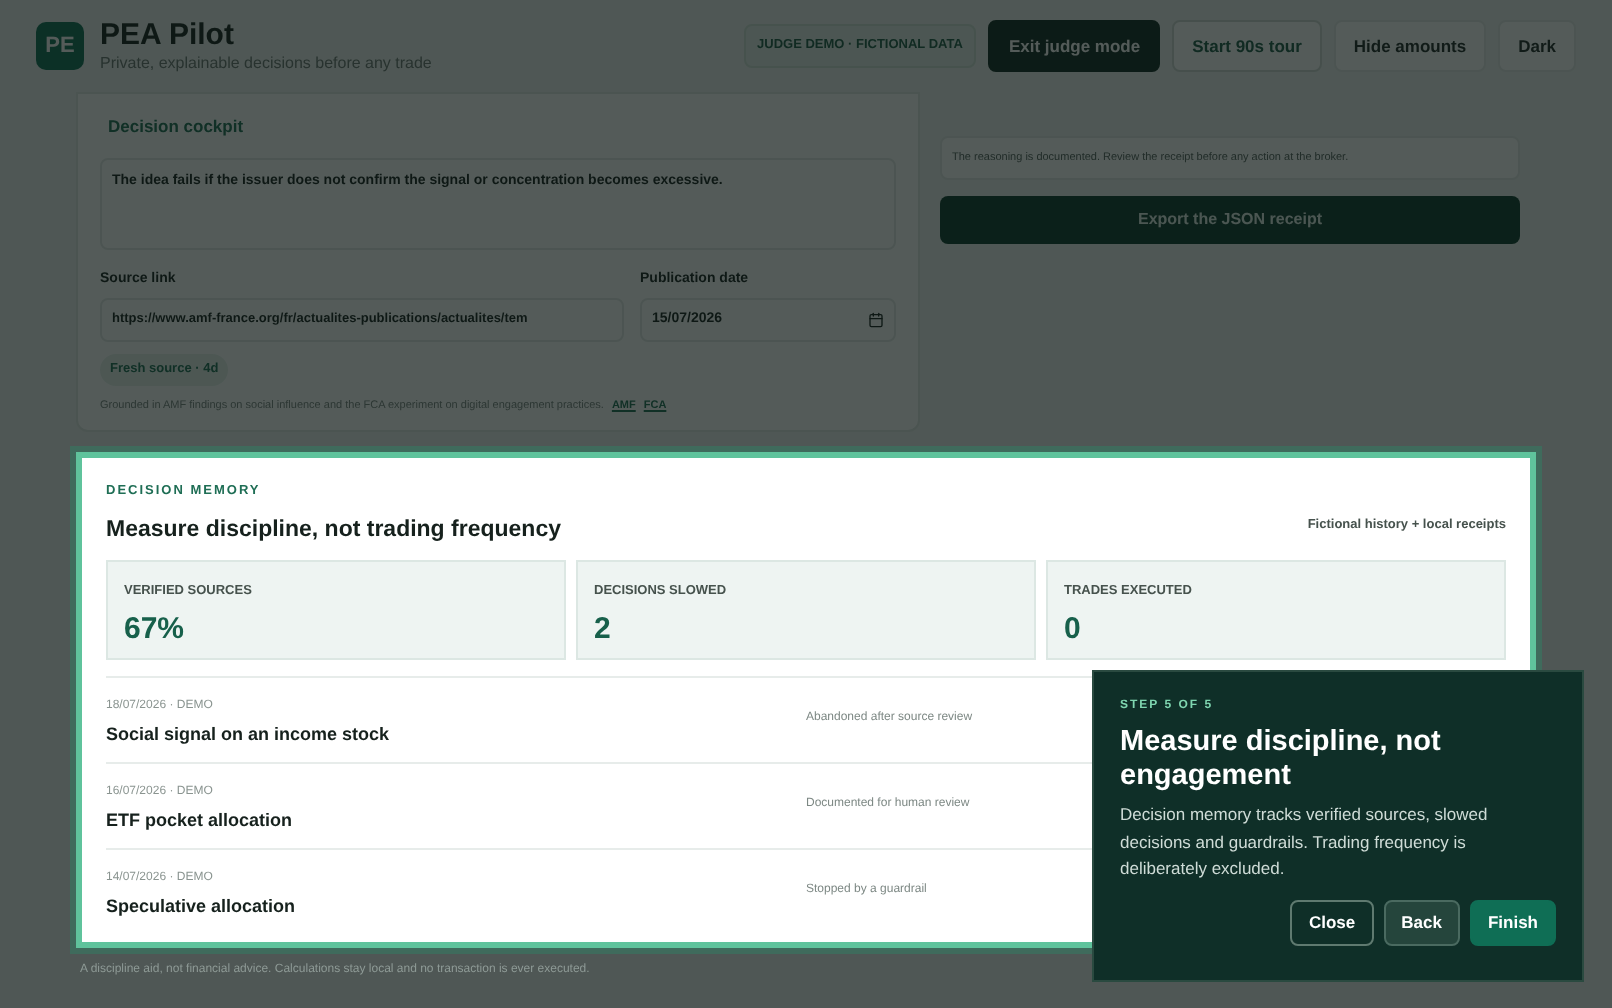 The image size is (1612, 1008). Describe the element at coordinates (1073, 629) in the screenshot. I see `stat-value: 0` at that location.